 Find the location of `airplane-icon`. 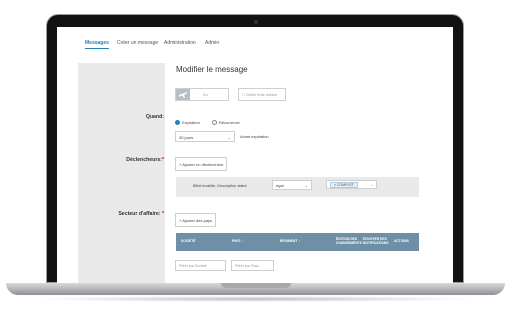

airplane-icon is located at coordinates (183, 95).